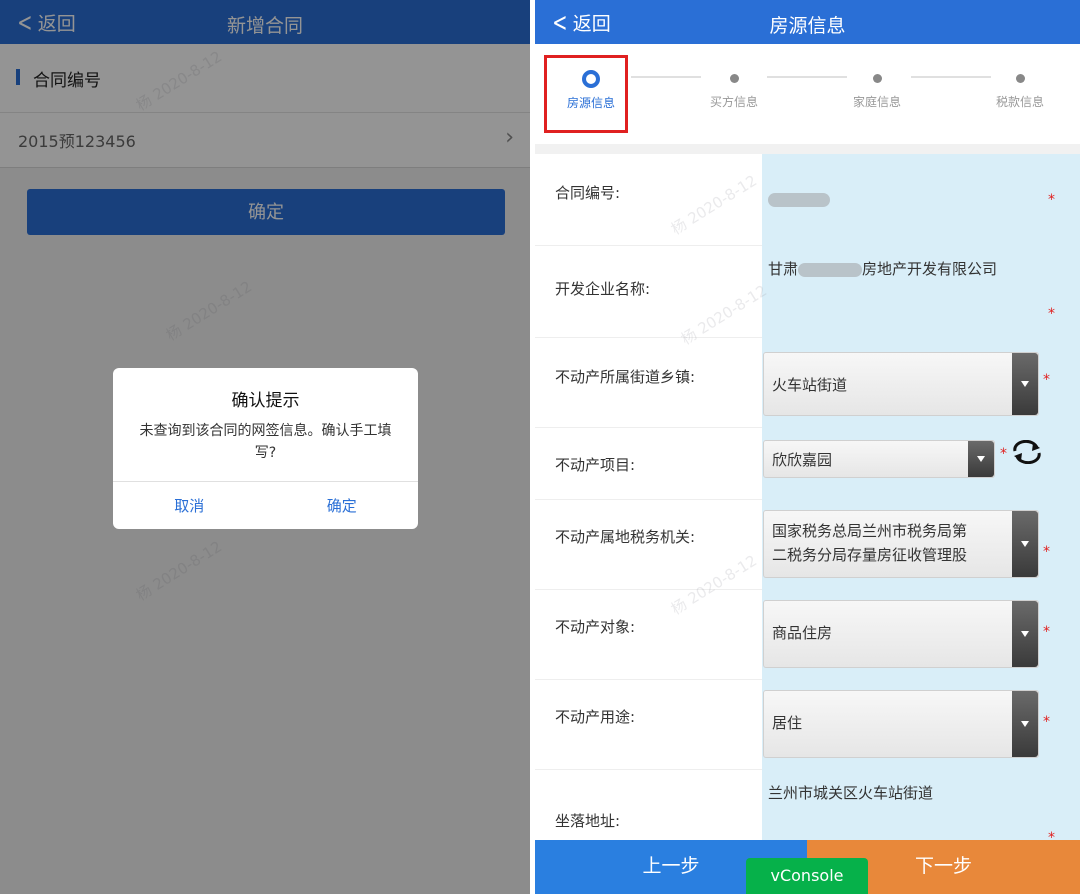 This screenshot has width=1080, height=894. I want to click on field-label: 不动产属地税务机关:, so click(625, 537).